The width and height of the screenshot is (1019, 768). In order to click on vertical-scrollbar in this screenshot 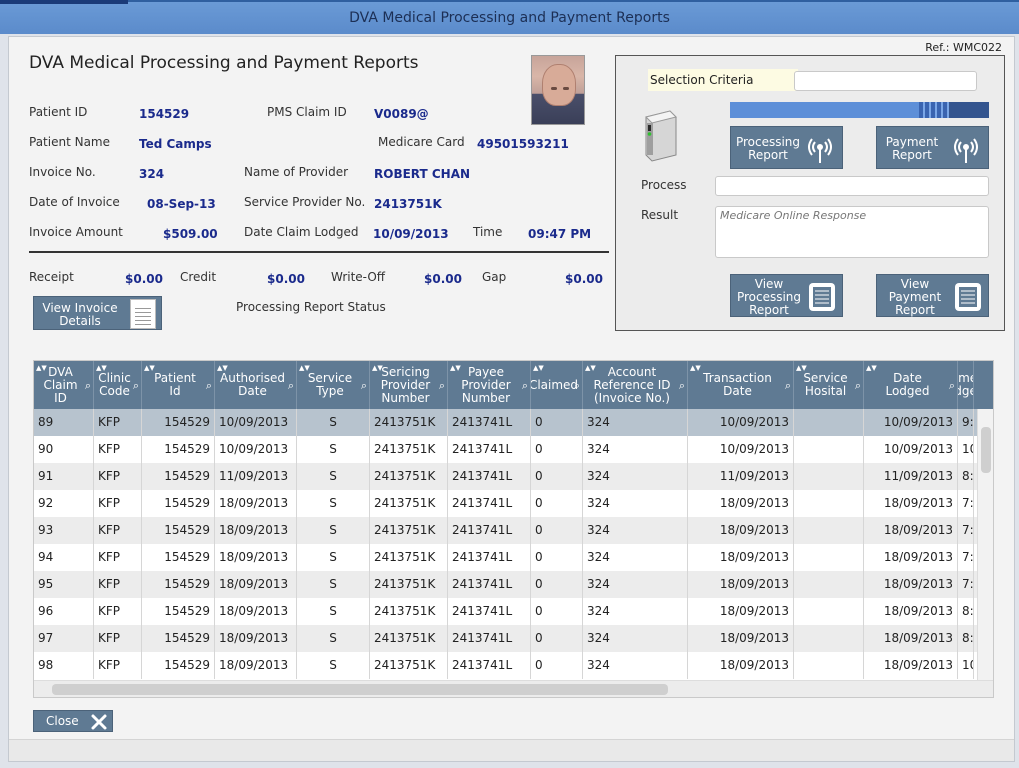, I will do `click(985, 545)`.